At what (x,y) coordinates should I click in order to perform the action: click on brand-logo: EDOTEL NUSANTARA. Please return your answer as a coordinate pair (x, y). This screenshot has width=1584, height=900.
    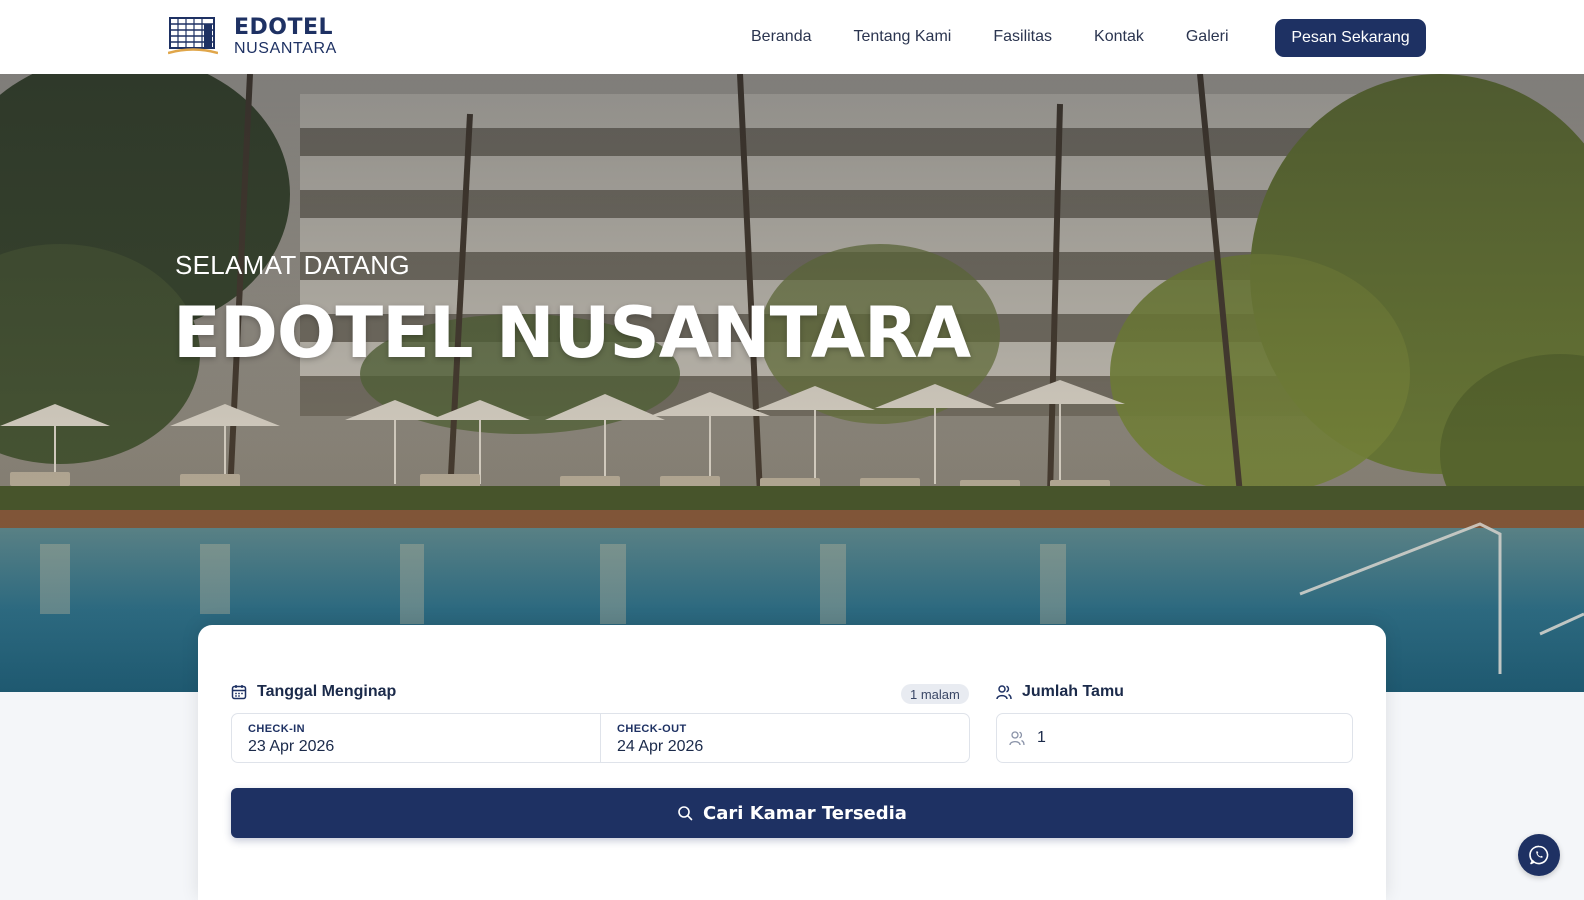
    Looking at the image, I should click on (252, 37).